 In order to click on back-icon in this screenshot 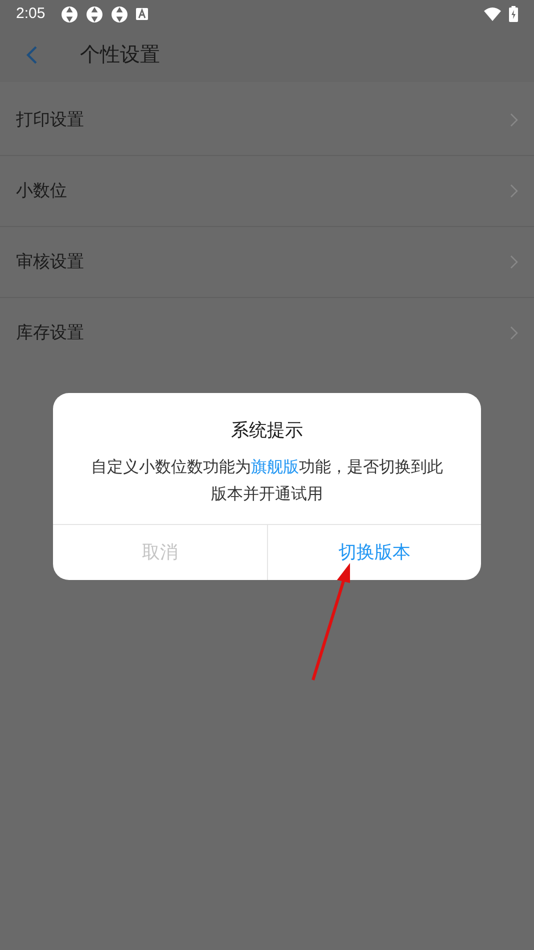, I will do `click(32, 55)`.